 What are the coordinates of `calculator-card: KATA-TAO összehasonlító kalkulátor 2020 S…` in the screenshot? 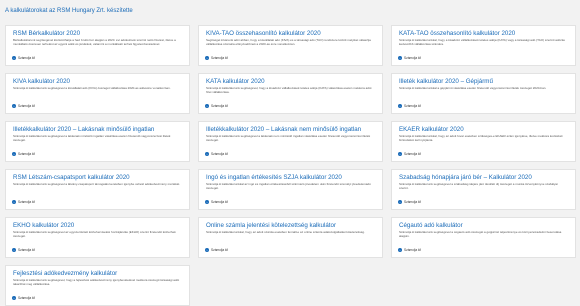 It's located at (483, 45).